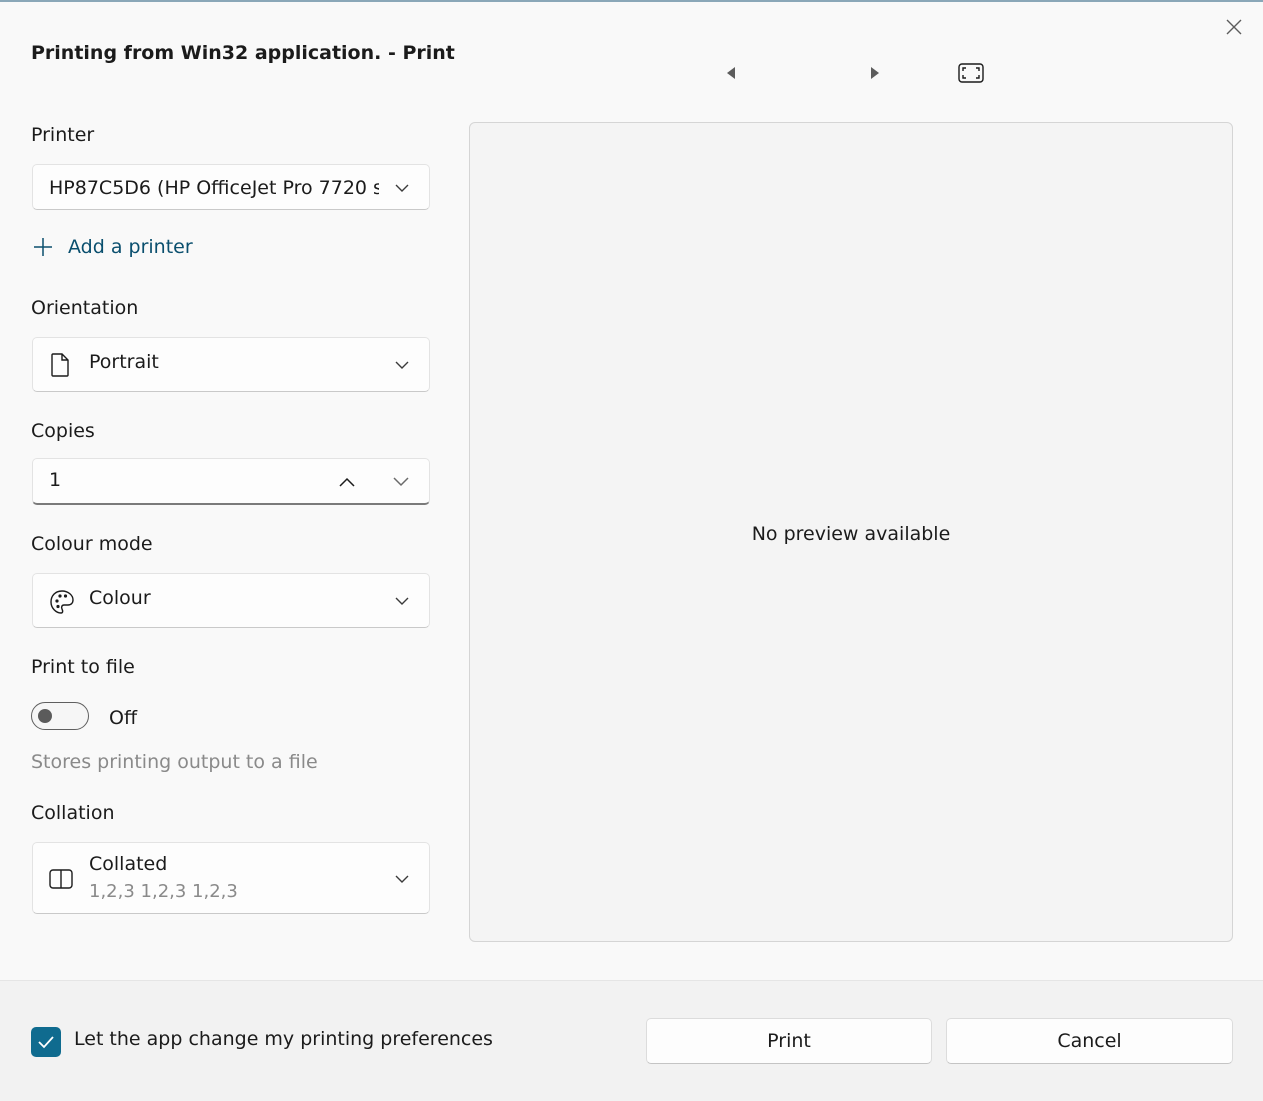 This screenshot has height=1101, width=1263. Describe the element at coordinates (128, 864) in the screenshot. I see `collation-selected-value: Collated` at that location.